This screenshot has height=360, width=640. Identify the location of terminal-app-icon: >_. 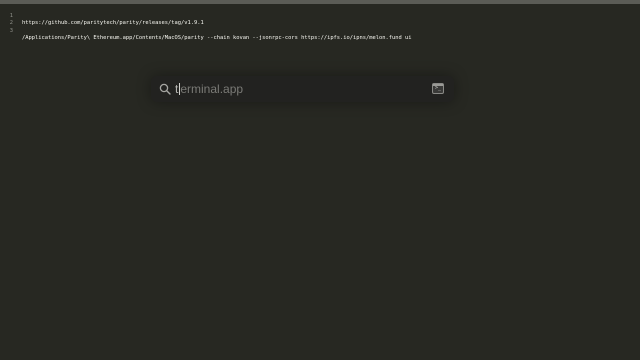
(438, 88).